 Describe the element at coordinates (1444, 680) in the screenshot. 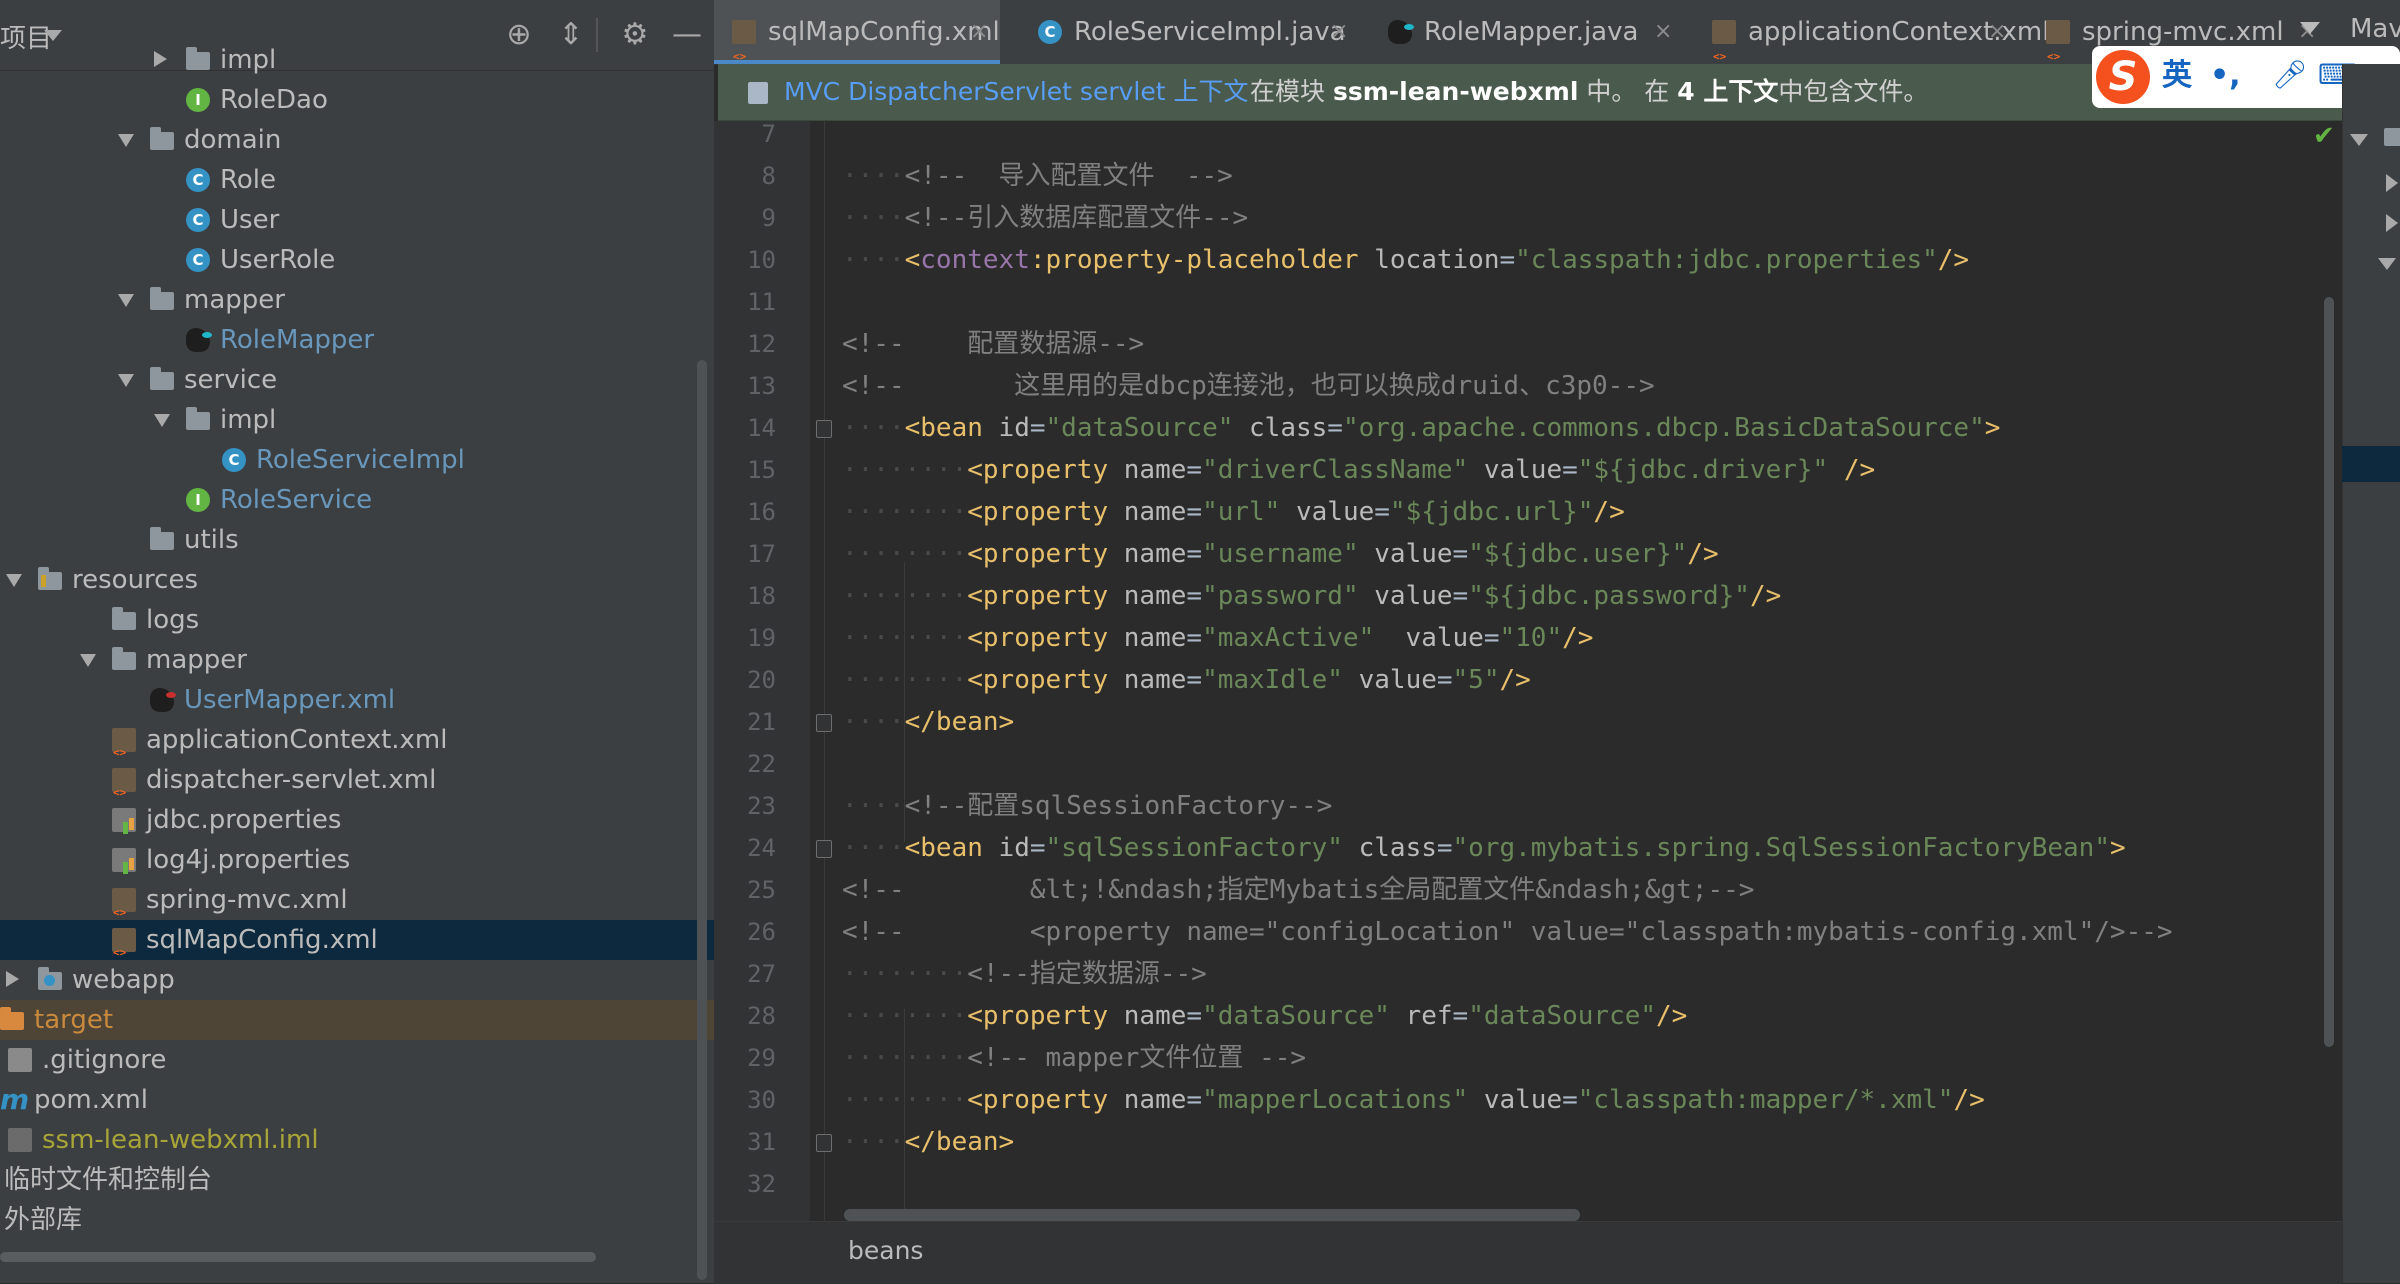

I see `code-token: =` at that location.